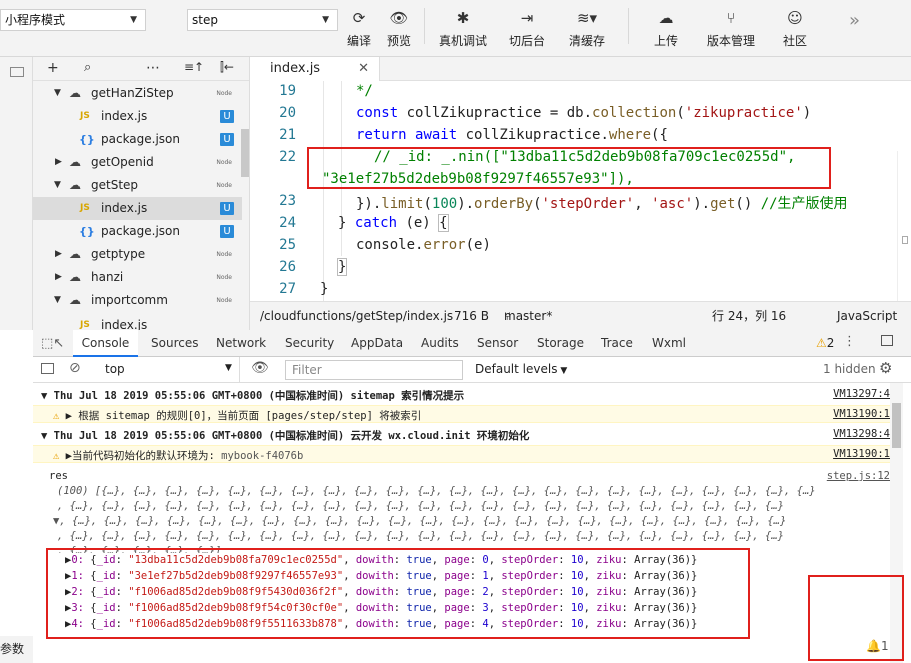 The image size is (911, 663). Describe the element at coordinates (309, 343) in the screenshot. I see `tab-security: Security` at that location.